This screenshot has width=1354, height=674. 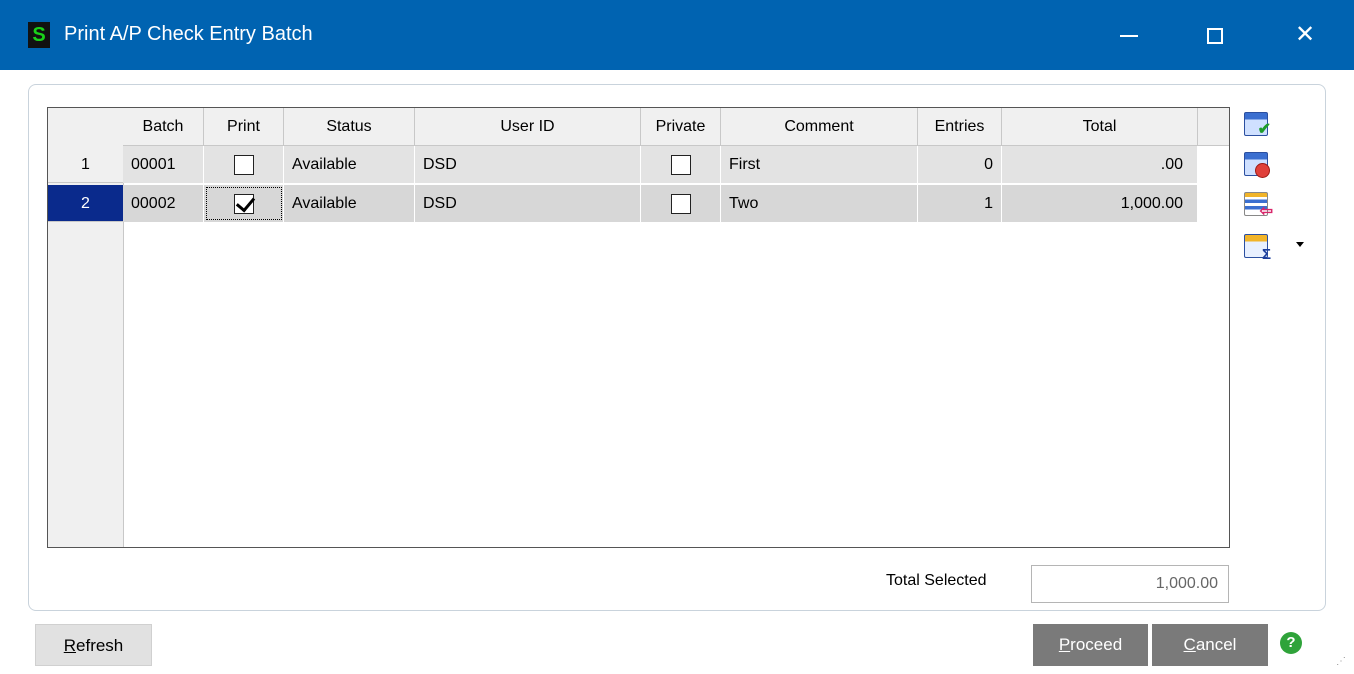 What do you see at coordinates (1291, 643) in the screenshot?
I see `help-icon: ?` at bounding box center [1291, 643].